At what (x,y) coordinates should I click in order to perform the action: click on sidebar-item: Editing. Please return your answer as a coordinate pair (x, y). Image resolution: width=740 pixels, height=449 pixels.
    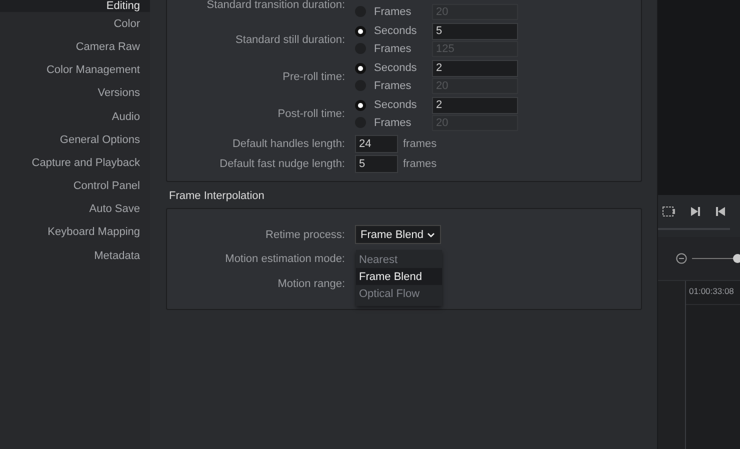
    Looking at the image, I should click on (75, 6).